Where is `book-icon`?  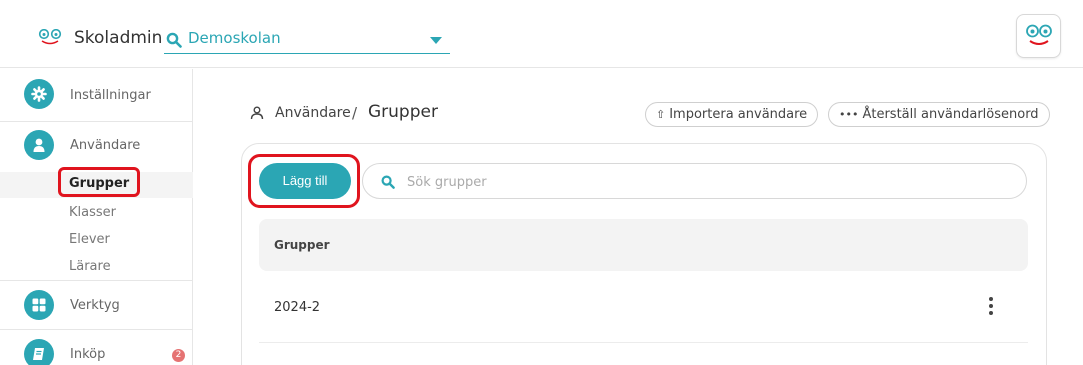
book-icon is located at coordinates (38, 354).